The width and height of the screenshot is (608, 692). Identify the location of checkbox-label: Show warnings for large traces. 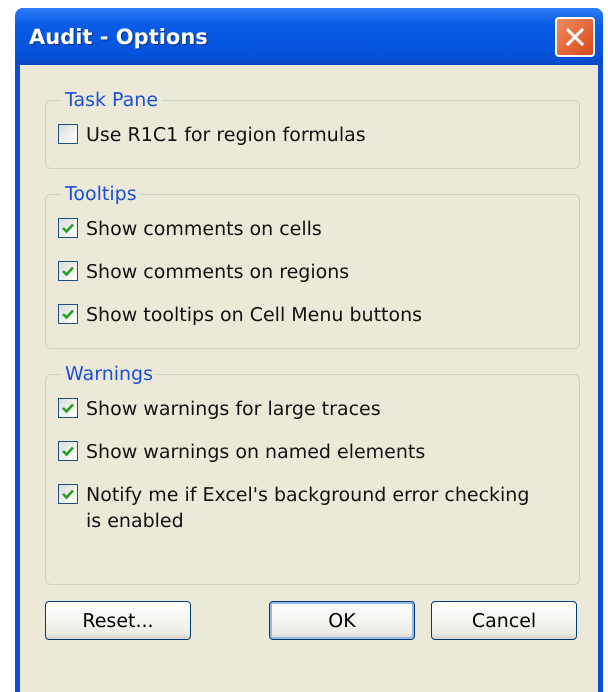
(233, 409).